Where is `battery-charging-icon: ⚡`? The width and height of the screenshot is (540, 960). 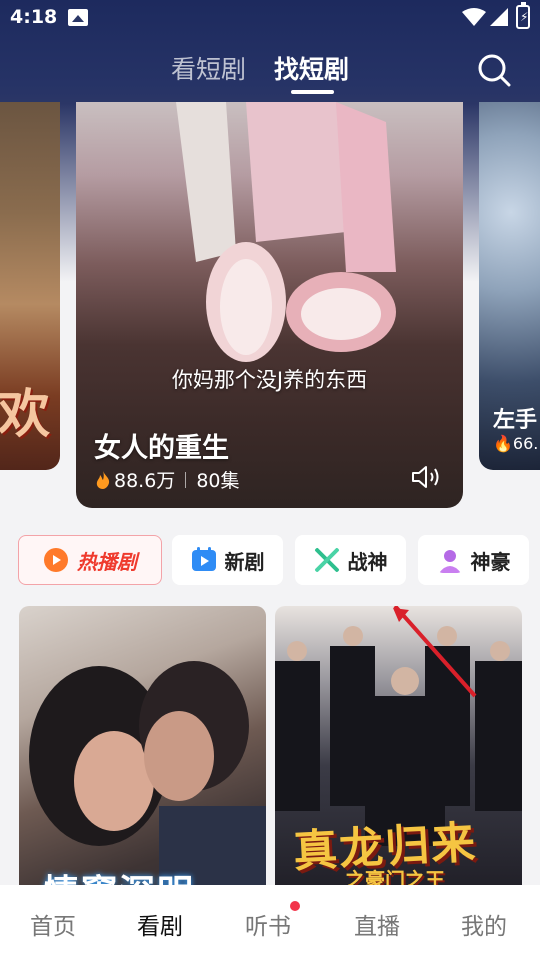 battery-charging-icon: ⚡ is located at coordinates (523, 15).